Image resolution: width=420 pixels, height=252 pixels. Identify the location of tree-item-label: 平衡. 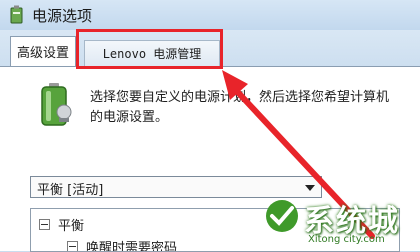
(71, 226).